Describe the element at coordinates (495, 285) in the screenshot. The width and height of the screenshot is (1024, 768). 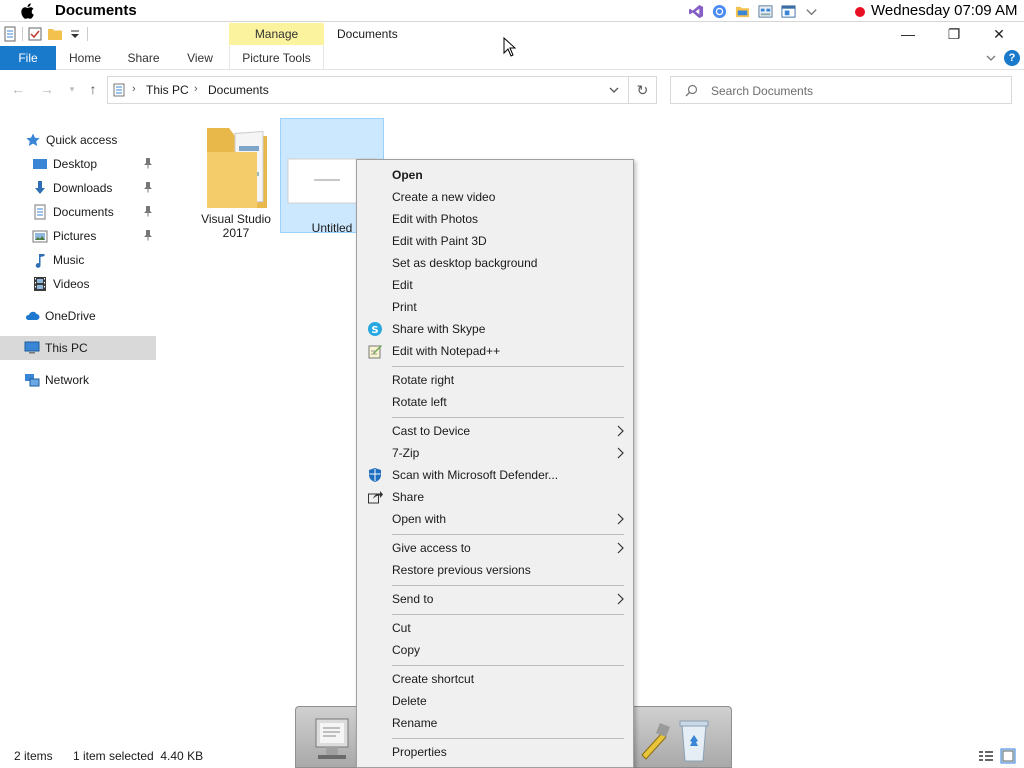
I see `menu-item-edit: Edit` at that location.